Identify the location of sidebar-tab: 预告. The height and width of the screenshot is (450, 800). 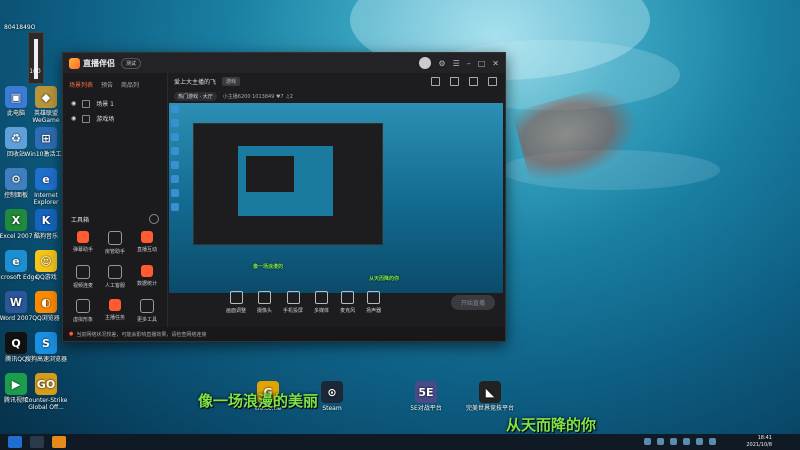
(107, 84).